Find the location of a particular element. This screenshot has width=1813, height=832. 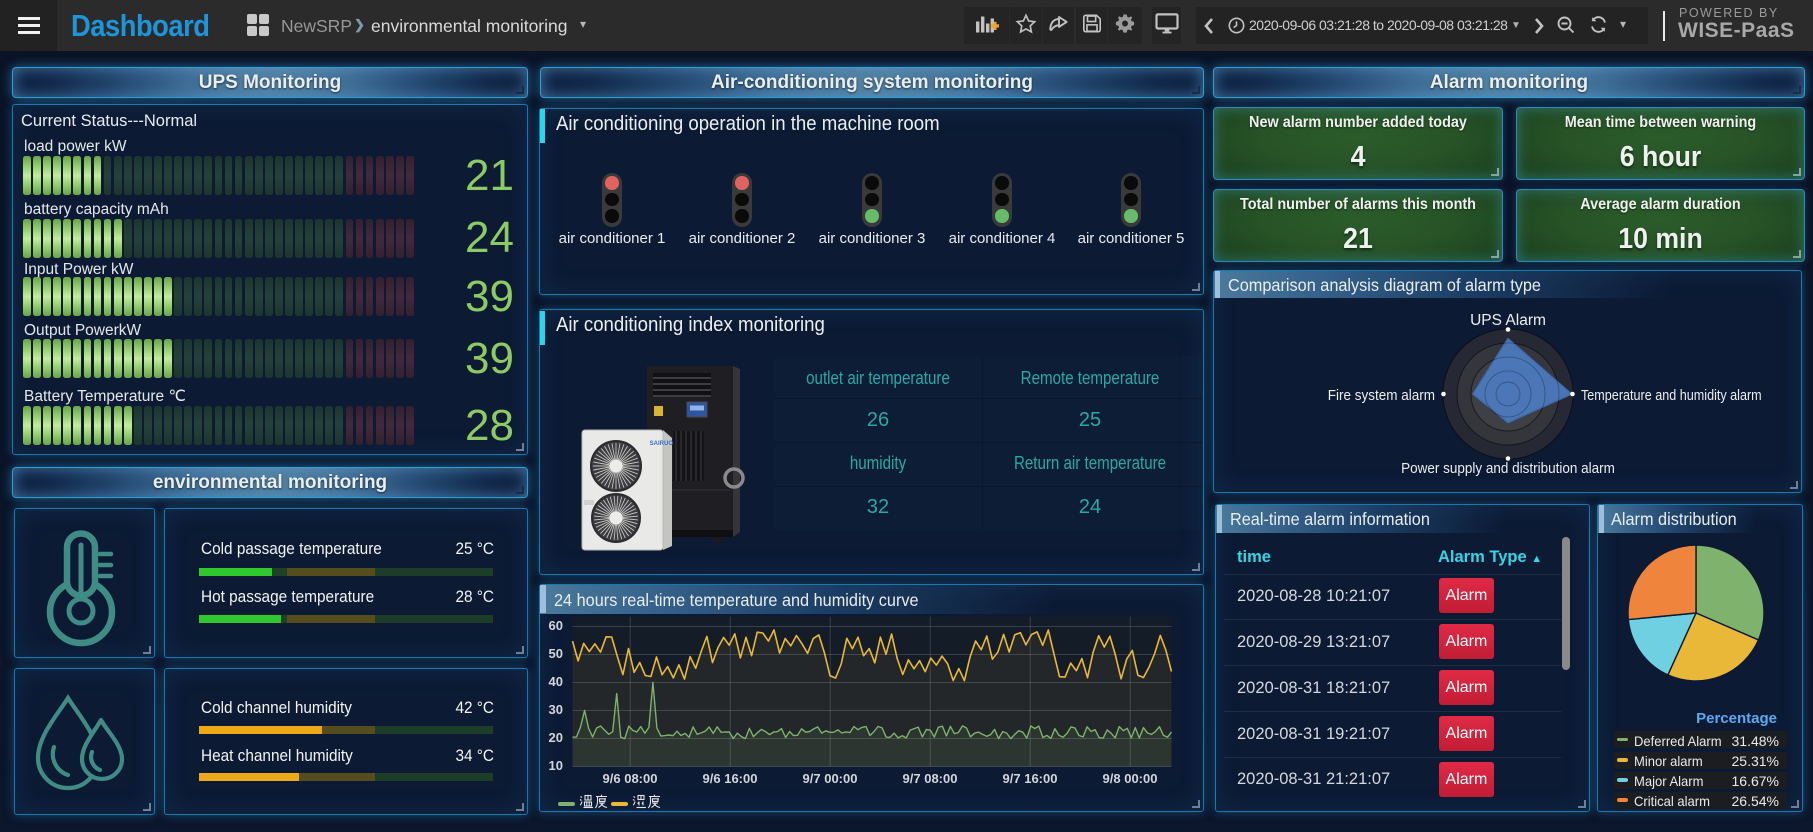

svg-text: SAIRUO is located at coordinates (660, 444).